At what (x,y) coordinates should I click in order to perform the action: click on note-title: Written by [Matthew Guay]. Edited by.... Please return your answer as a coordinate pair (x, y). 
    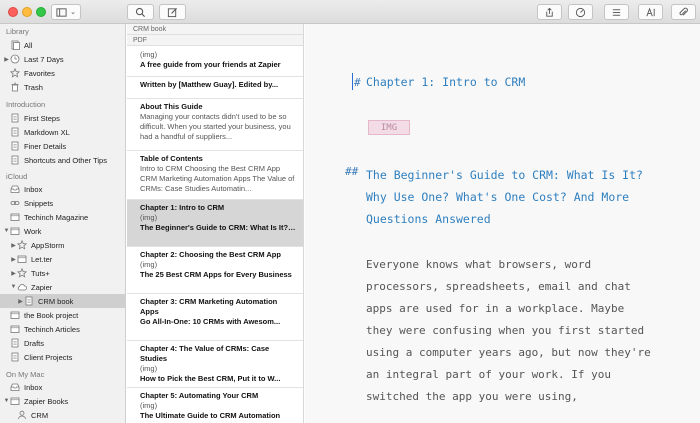
    Looking at the image, I should click on (209, 84).